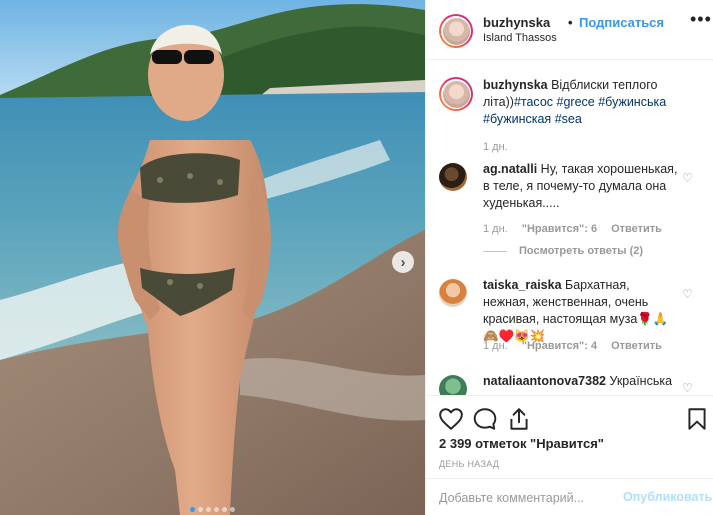 The height and width of the screenshot is (515, 713). I want to click on share-icon, so click(519, 419).